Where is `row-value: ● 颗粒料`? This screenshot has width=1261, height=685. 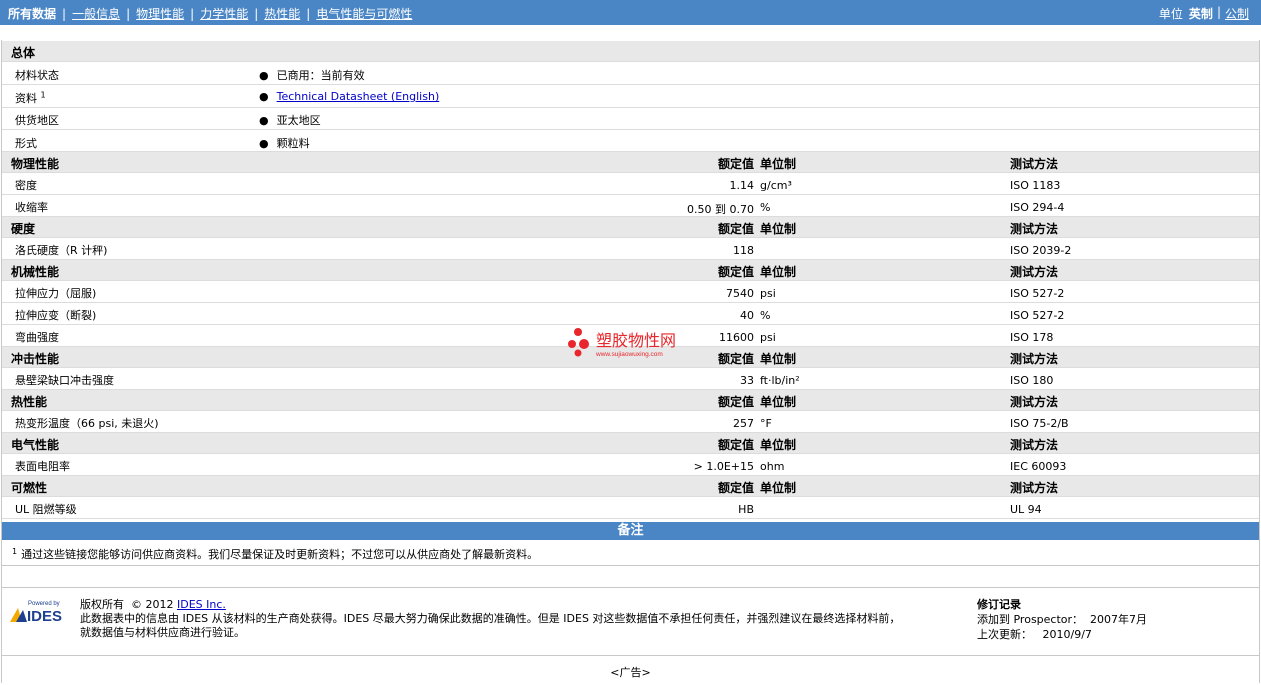
row-value: ● 颗粒料 is located at coordinates (284, 143).